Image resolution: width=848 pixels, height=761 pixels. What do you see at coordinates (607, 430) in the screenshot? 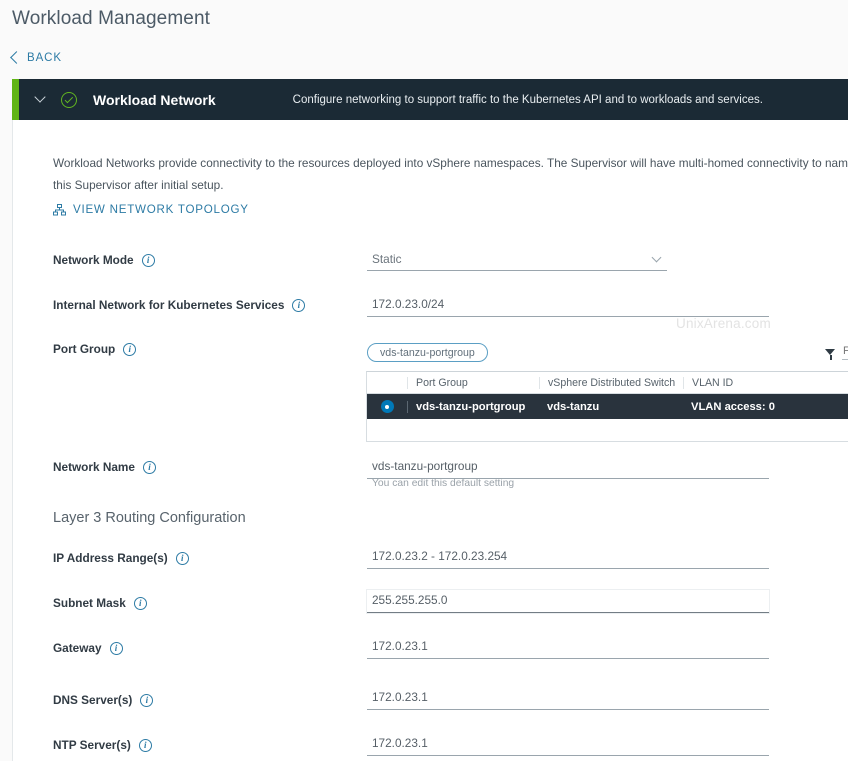
I see `table-empty-row` at bounding box center [607, 430].